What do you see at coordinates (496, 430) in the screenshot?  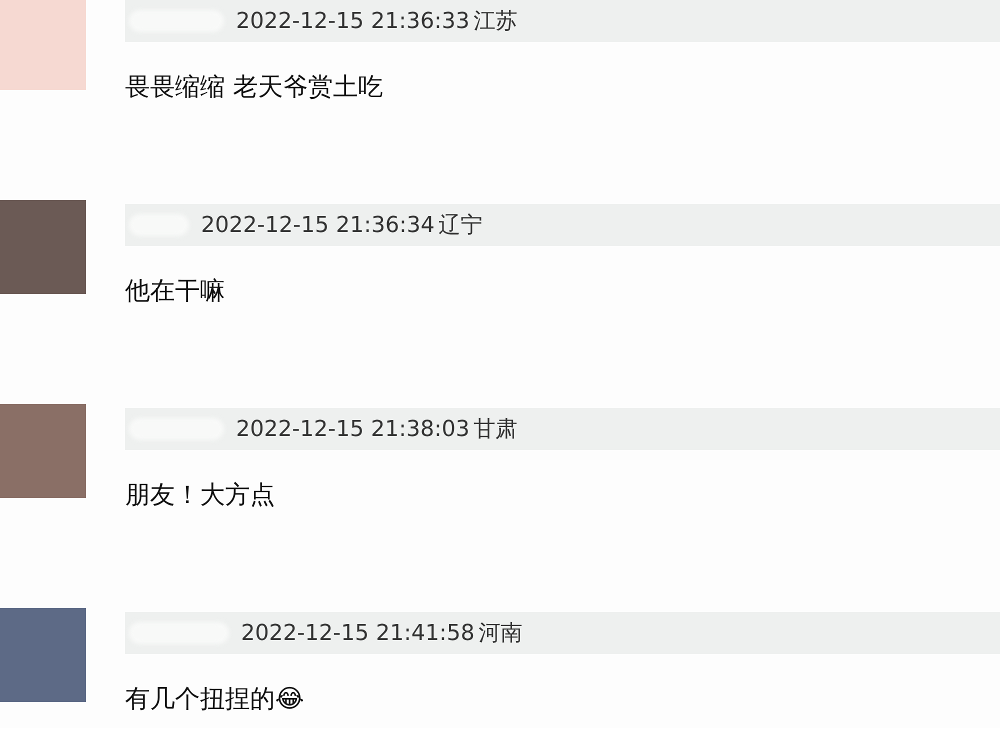 I see `comment-region: 甘肃` at bounding box center [496, 430].